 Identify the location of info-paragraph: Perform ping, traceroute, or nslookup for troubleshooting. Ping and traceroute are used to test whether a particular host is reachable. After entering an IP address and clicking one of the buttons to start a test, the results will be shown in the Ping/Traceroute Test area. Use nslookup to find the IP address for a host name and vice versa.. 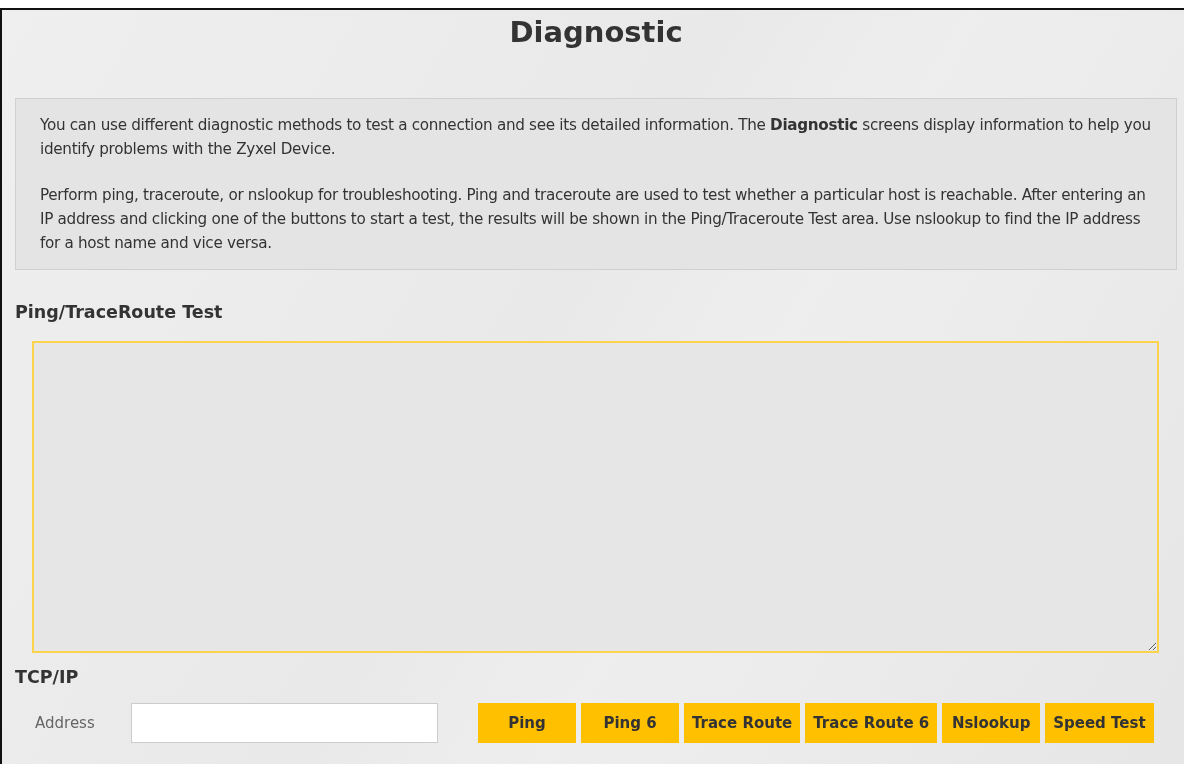
(593, 219).